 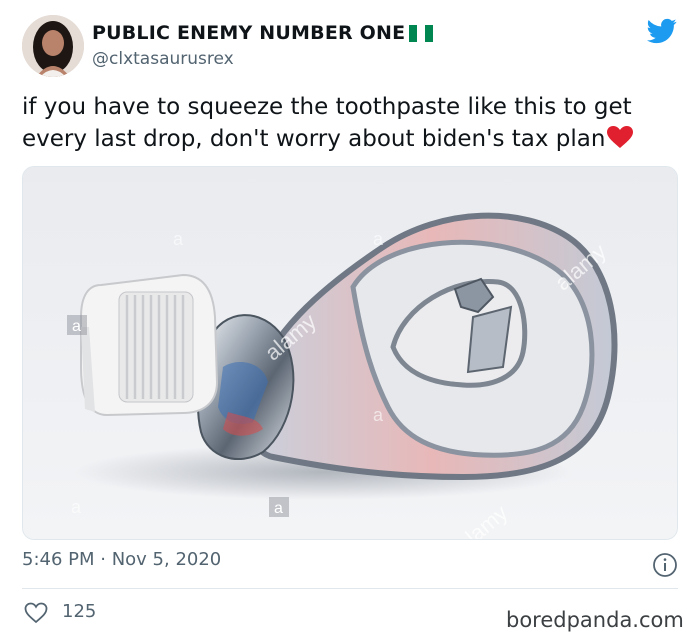 I want to click on like-count: 125, so click(x=79, y=611).